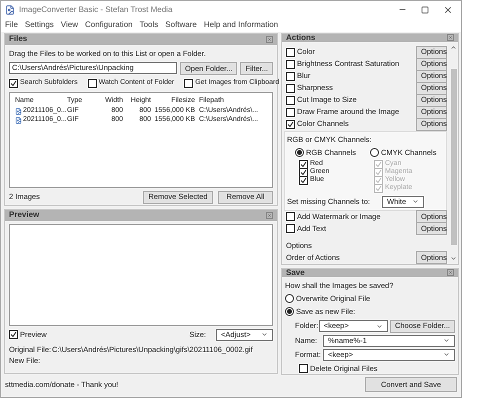 The image size is (478, 400). Describe the element at coordinates (448, 9) in the screenshot. I see `close-icon` at that location.